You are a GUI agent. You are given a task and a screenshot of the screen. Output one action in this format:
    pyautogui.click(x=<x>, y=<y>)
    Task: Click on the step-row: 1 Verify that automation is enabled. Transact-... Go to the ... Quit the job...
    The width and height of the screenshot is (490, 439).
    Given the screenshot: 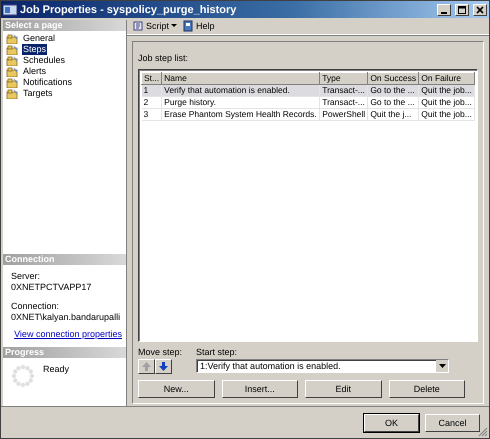 What is the action you would take?
    pyautogui.click(x=308, y=90)
    